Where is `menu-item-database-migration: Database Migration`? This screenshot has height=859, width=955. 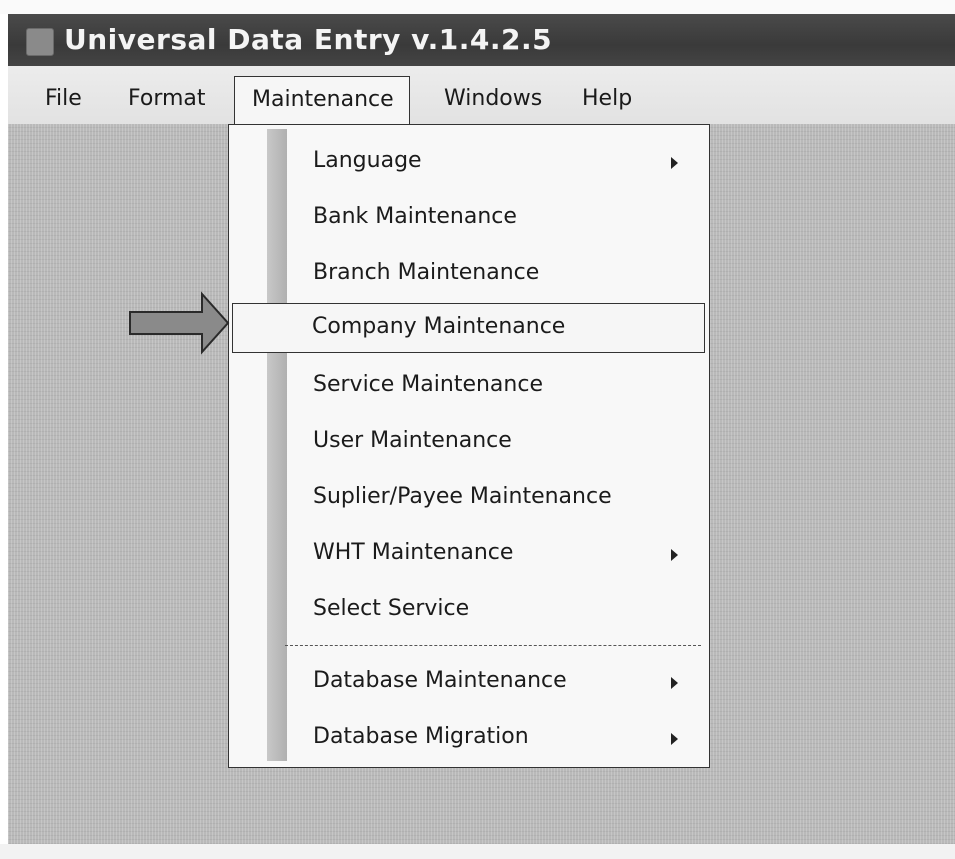 menu-item-database-migration: Database Migration is located at coordinates (468, 738).